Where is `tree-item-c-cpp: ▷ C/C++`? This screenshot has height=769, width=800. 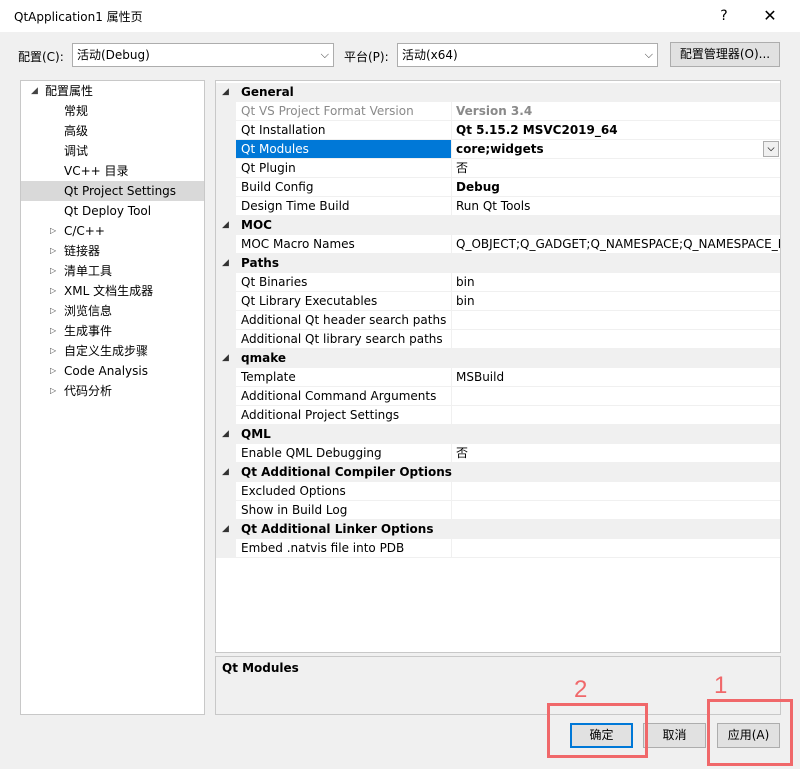
tree-item-c-cpp: ▷ C/C++ is located at coordinates (112, 231).